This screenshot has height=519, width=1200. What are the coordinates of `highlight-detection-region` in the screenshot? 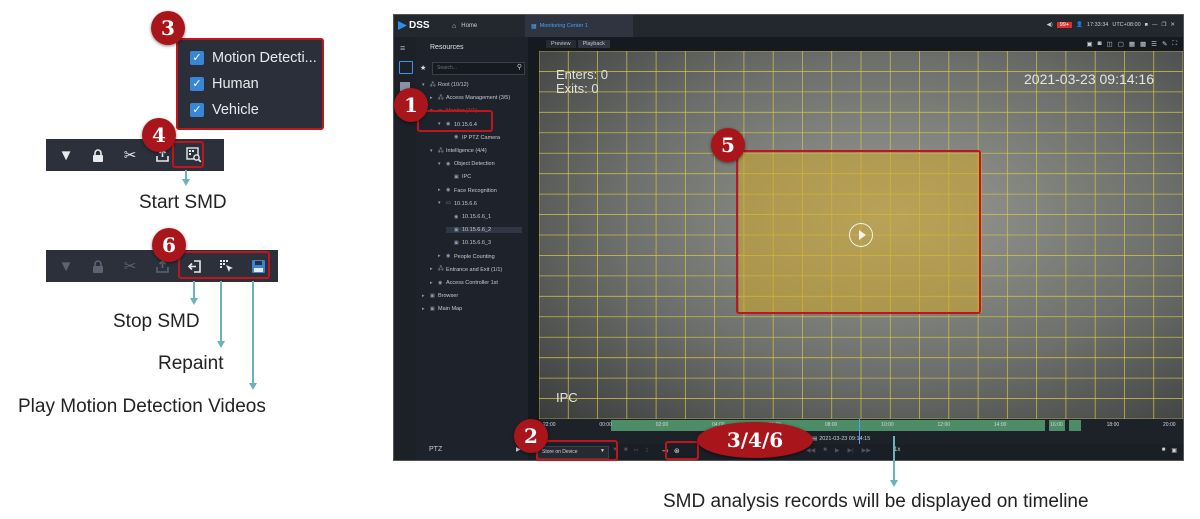 It's located at (858, 232).